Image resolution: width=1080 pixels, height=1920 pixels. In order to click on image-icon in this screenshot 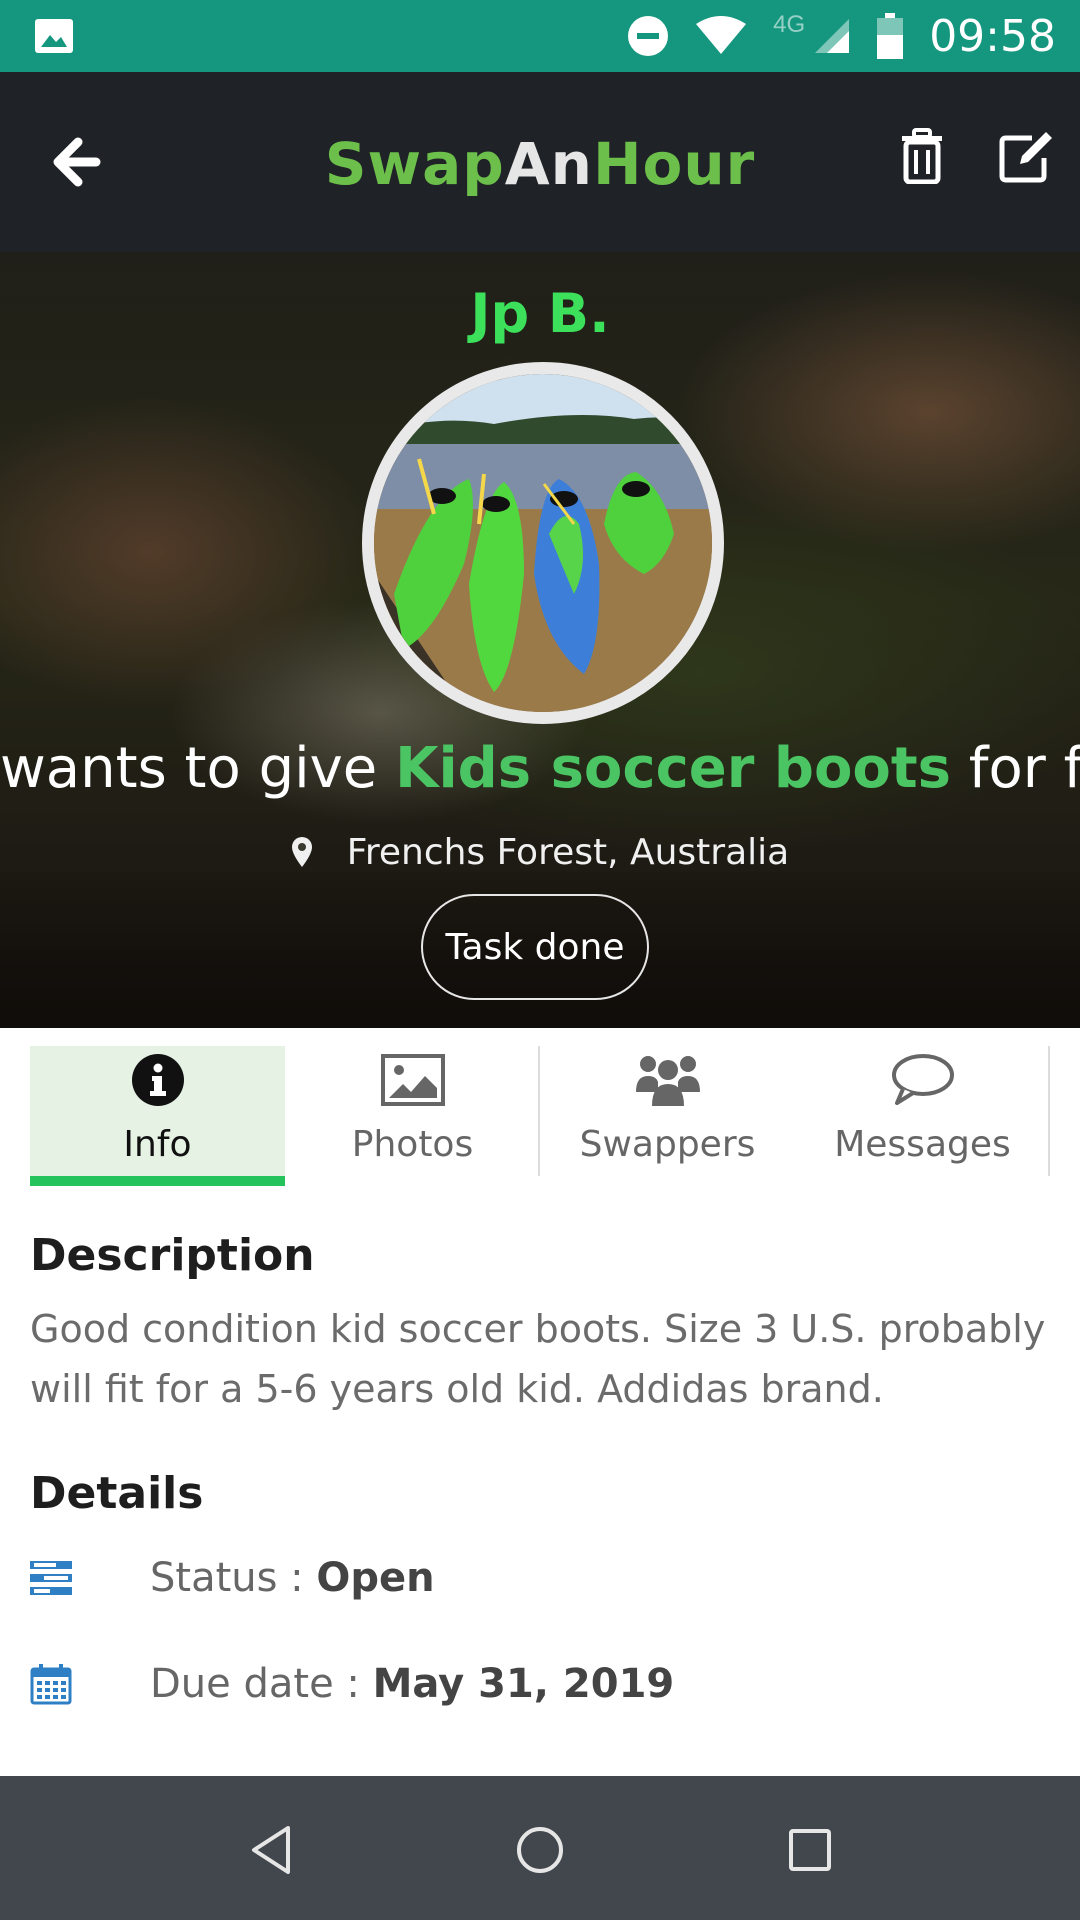, I will do `click(54, 36)`.